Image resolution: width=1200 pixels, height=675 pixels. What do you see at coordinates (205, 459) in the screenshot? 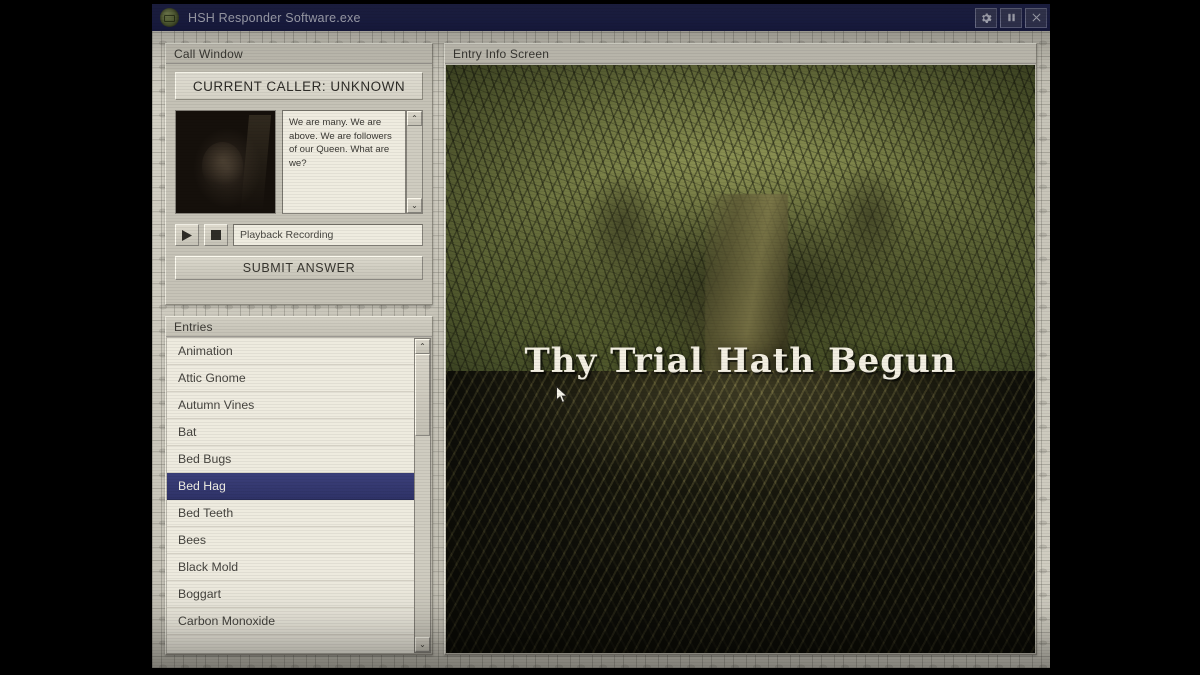
I see `entry-list-item-label: Bed Bugs` at bounding box center [205, 459].